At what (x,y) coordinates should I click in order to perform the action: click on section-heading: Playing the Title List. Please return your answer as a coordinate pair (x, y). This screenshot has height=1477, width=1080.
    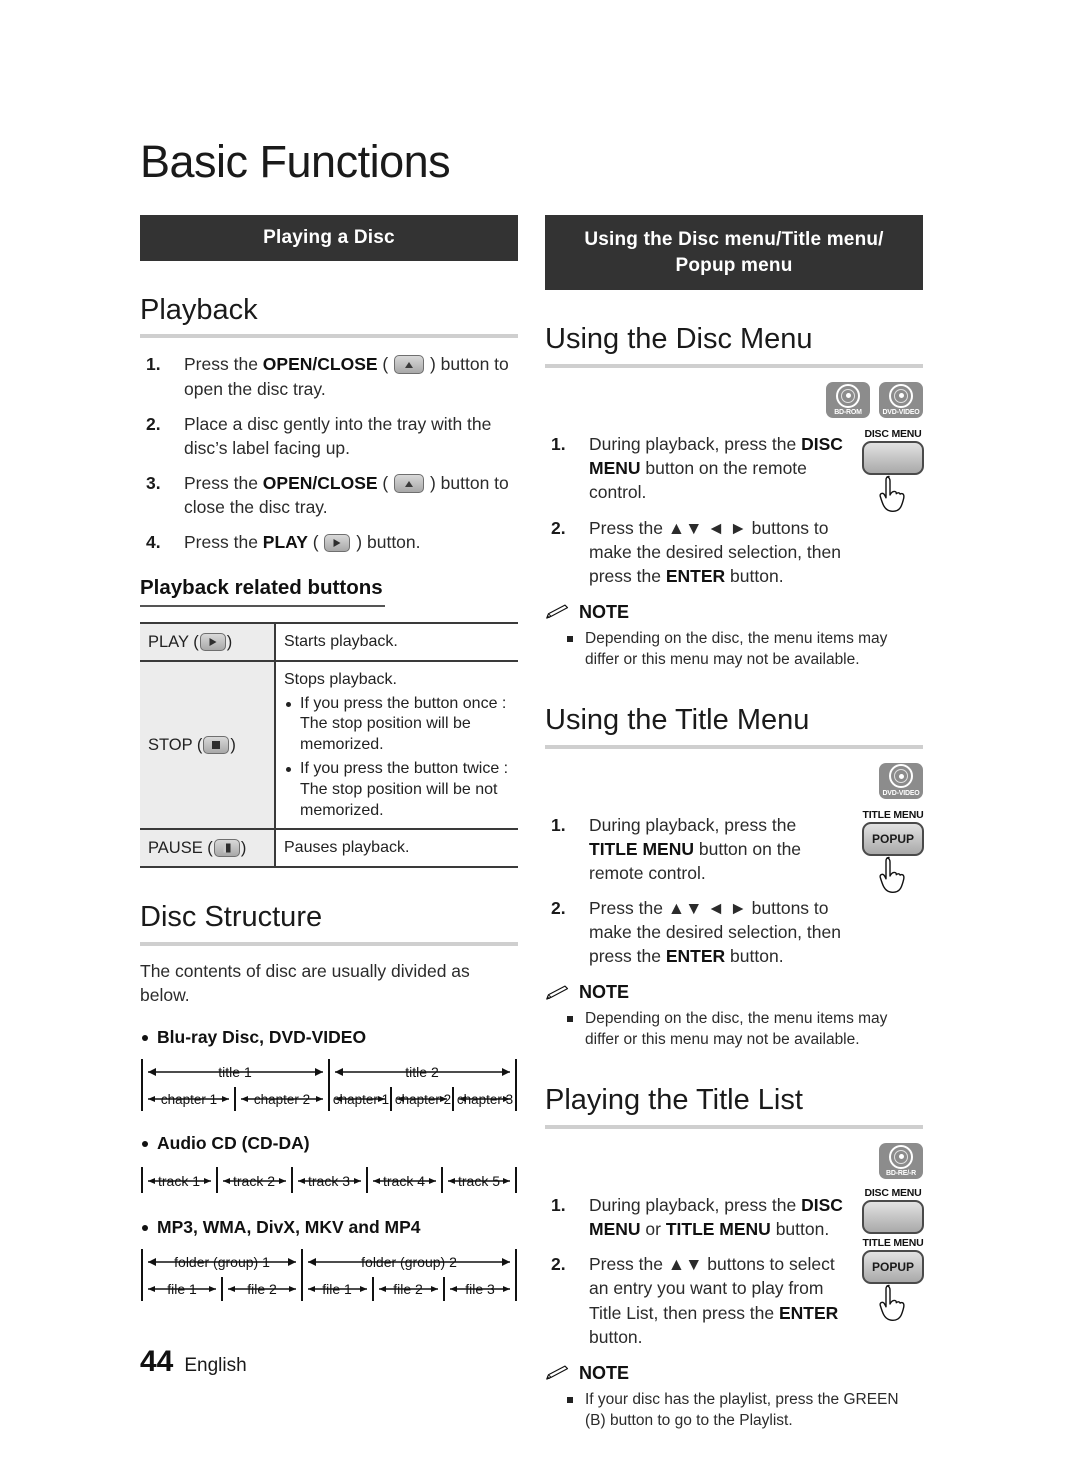
    Looking at the image, I should click on (674, 1100).